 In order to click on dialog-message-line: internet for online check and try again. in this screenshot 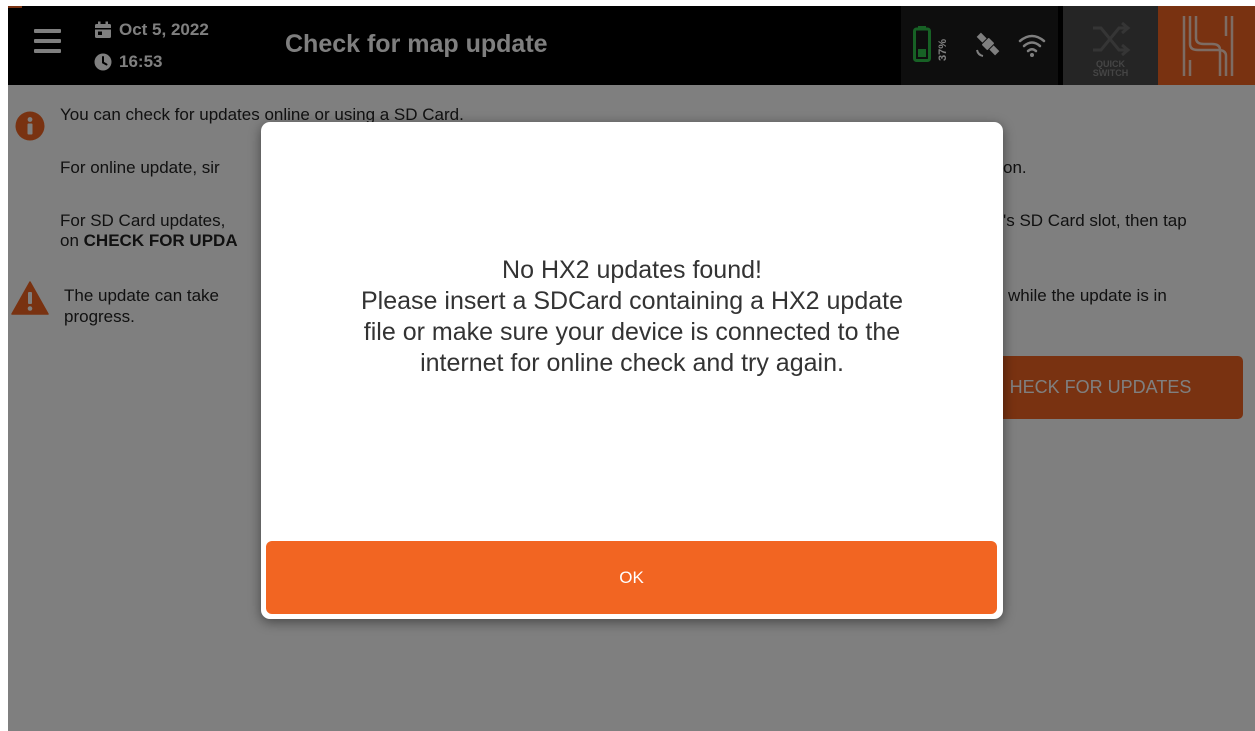, I will do `click(632, 363)`.